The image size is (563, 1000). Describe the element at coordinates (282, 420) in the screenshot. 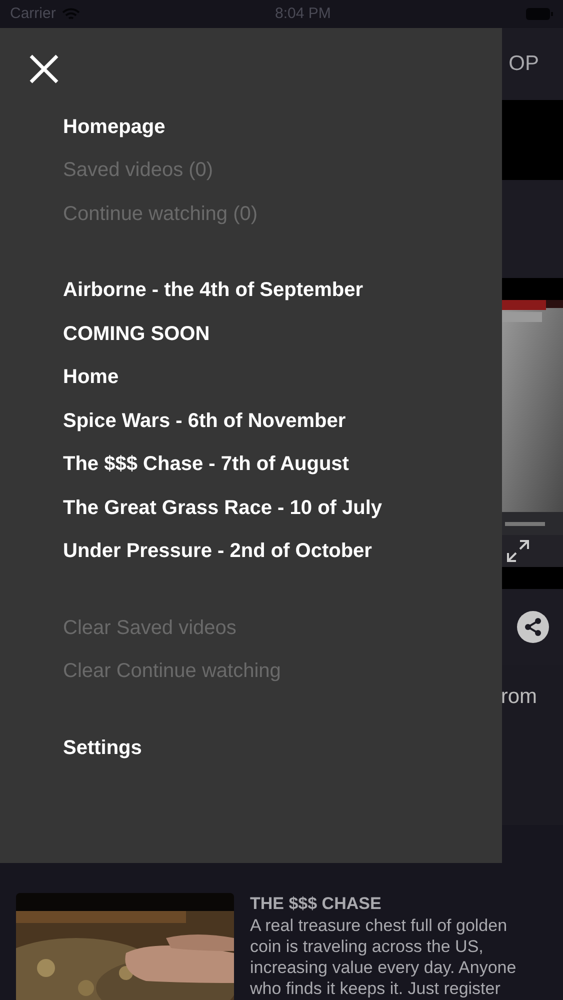

I see `menu-item: Spice Wars - 6th of November` at that location.